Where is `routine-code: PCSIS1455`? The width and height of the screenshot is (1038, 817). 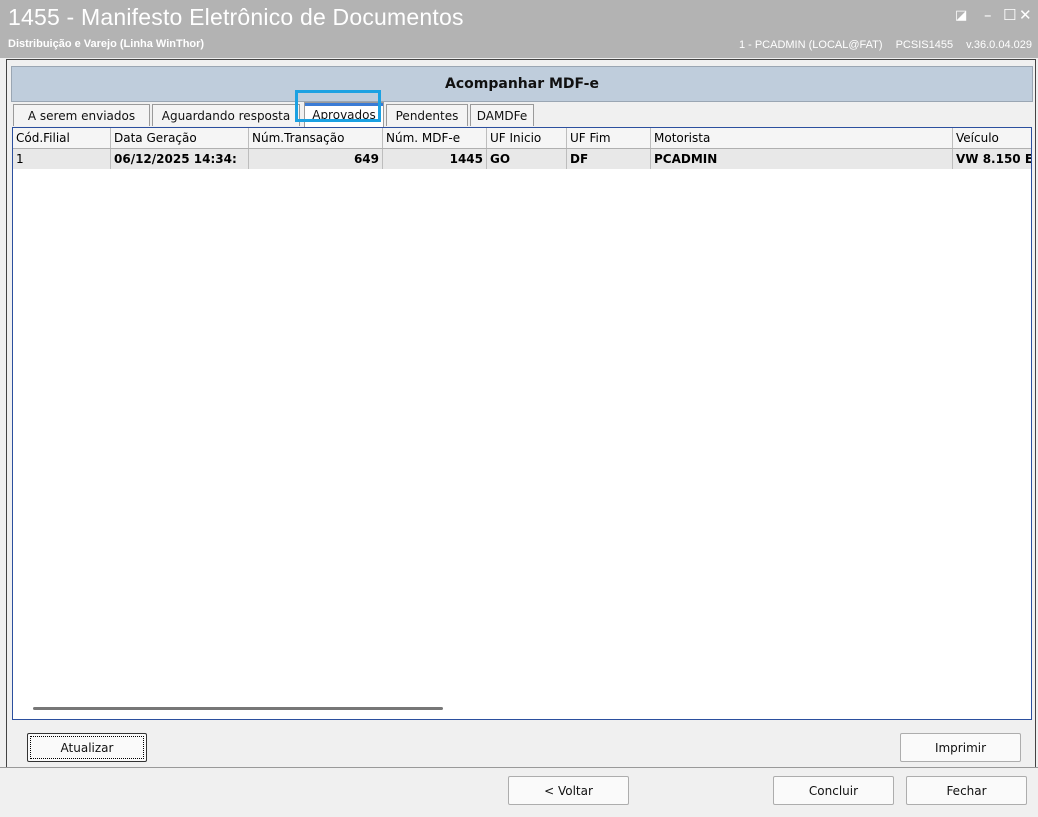 routine-code: PCSIS1455 is located at coordinates (924, 45).